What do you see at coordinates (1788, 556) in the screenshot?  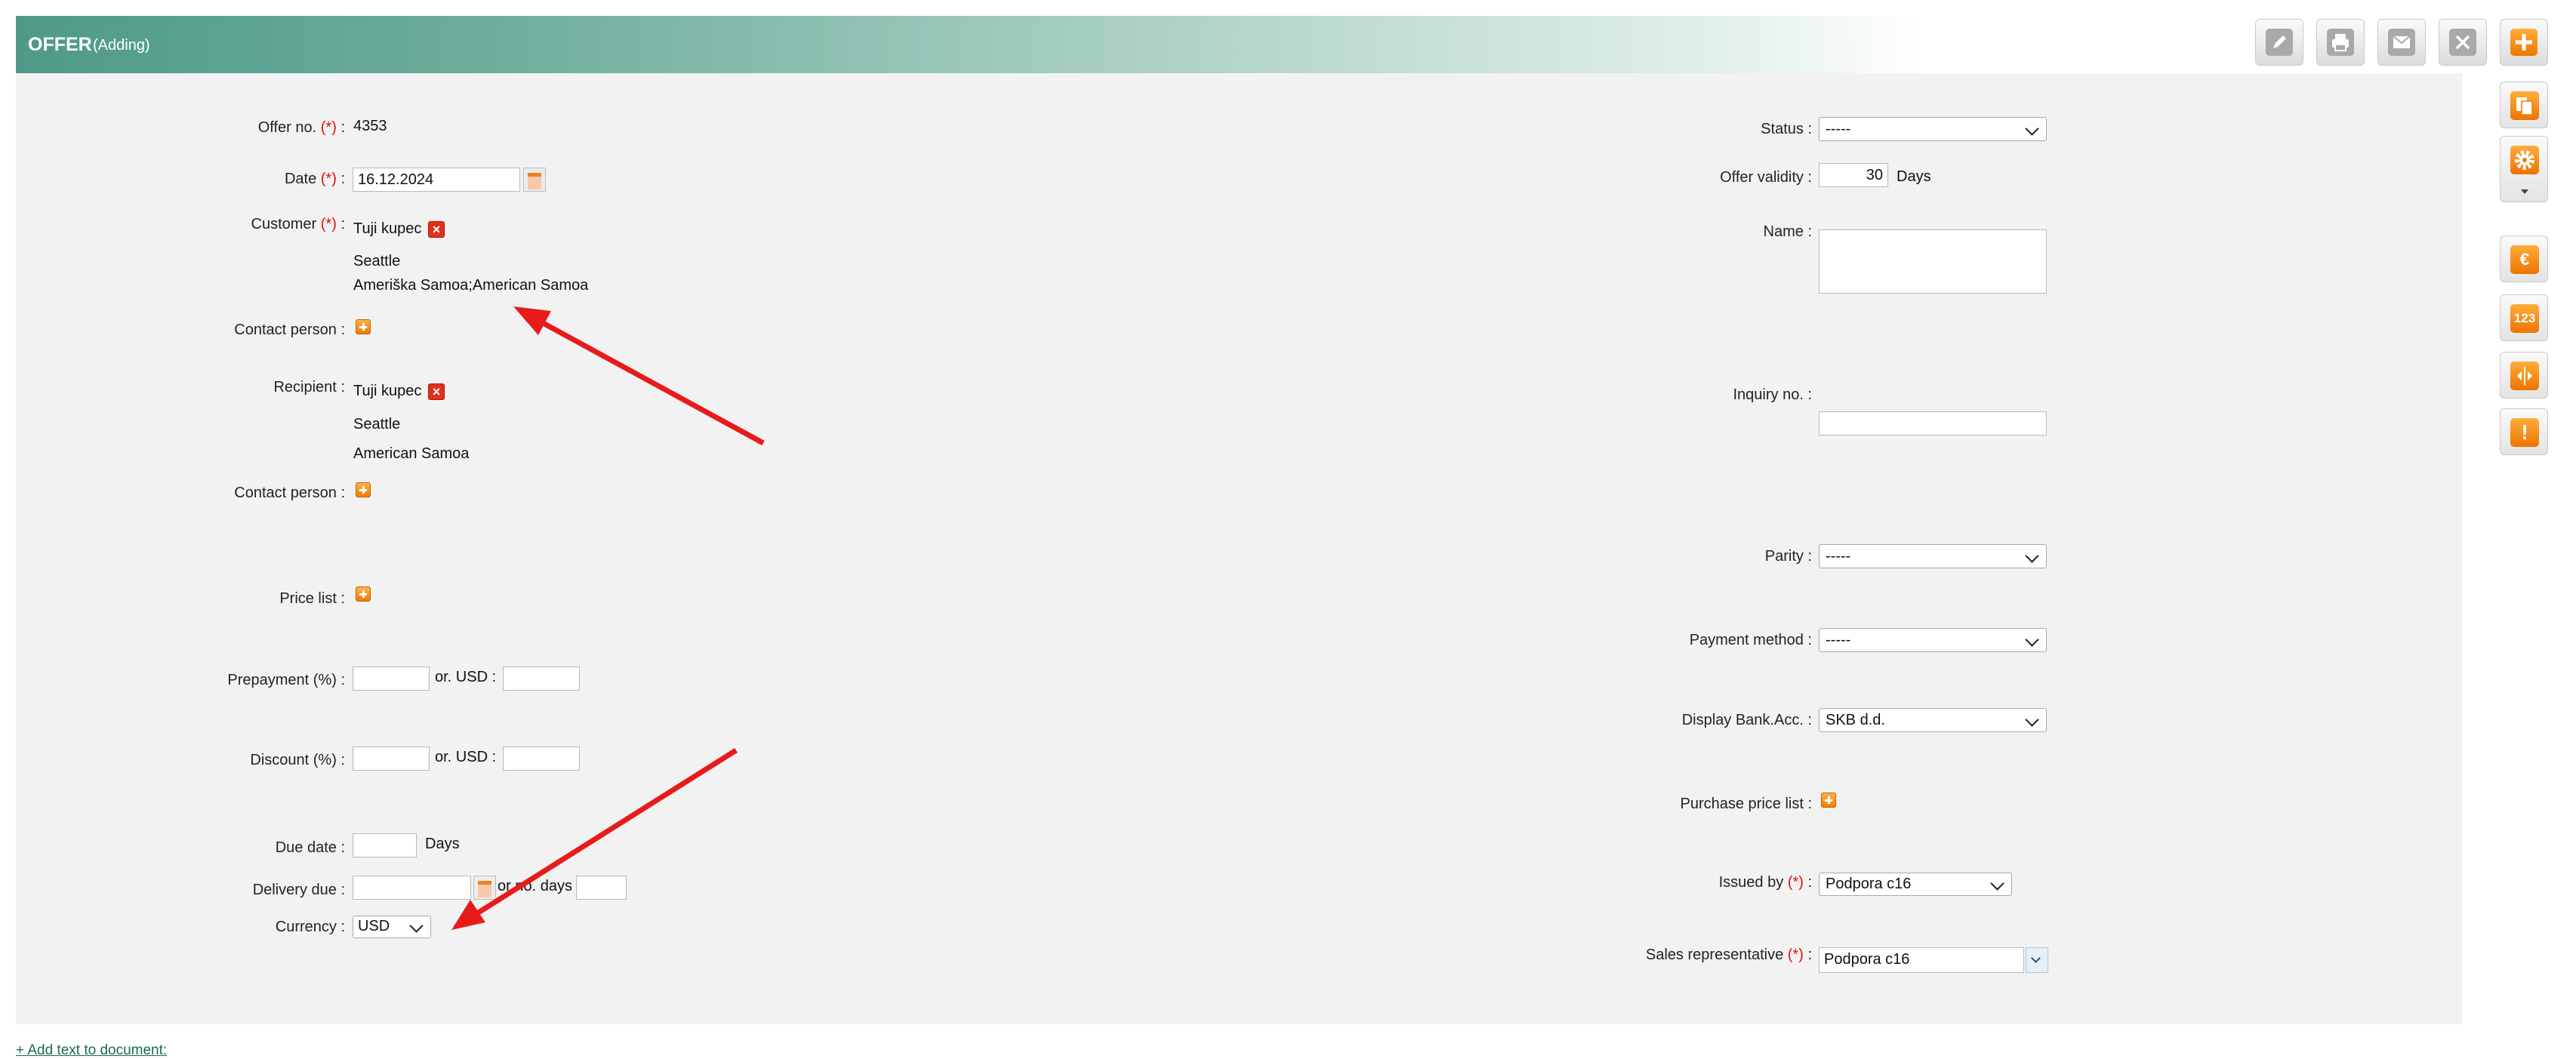 I see `parity-label: Parity :` at bounding box center [1788, 556].